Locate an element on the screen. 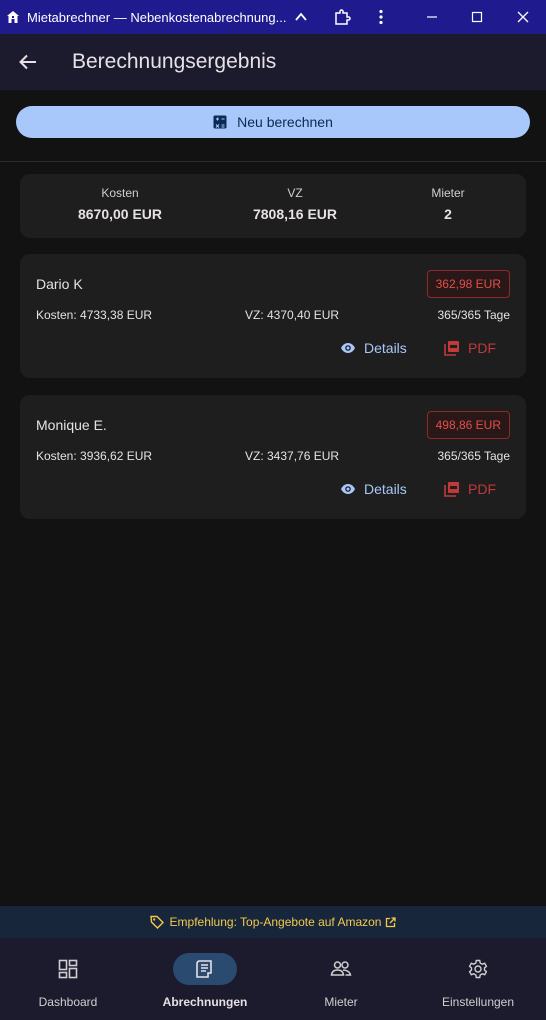 This screenshot has width=546, height=1020. recalc-section: Neu berechnen is located at coordinates (273, 126).